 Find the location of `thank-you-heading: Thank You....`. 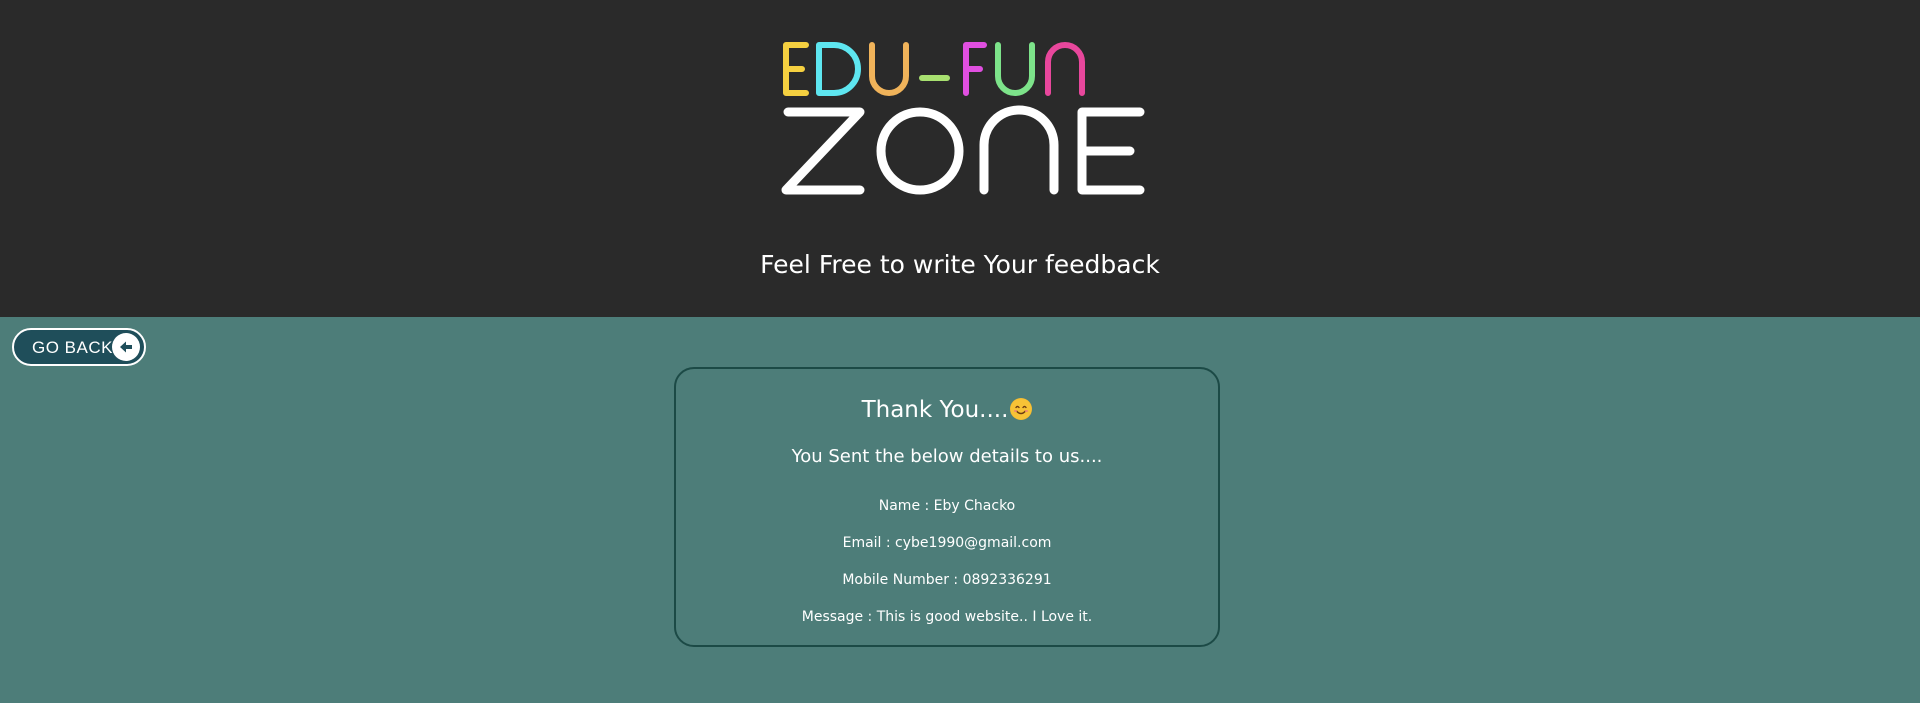

thank-you-heading: Thank You.... is located at coordinates (947, 410).